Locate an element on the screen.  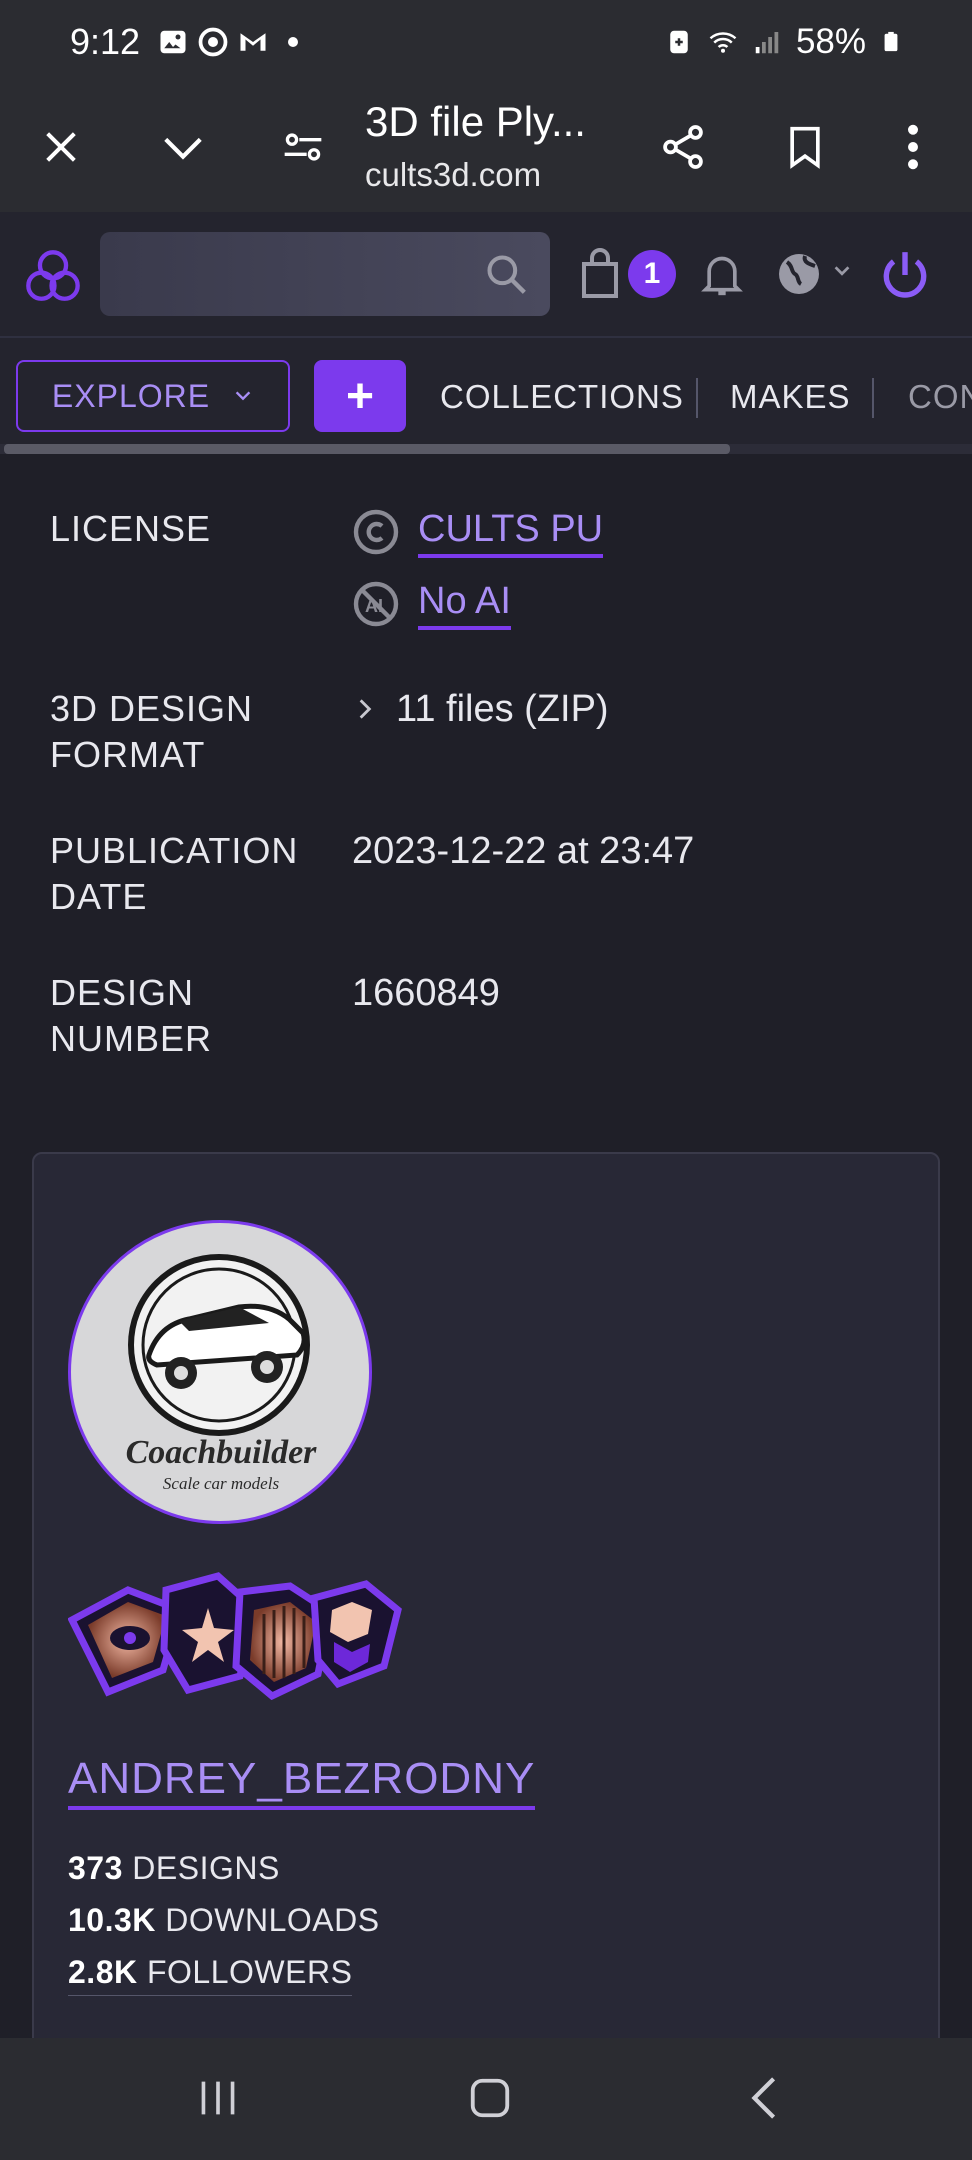
explore-label: EXPLORE is located at coordinates (131, 395).